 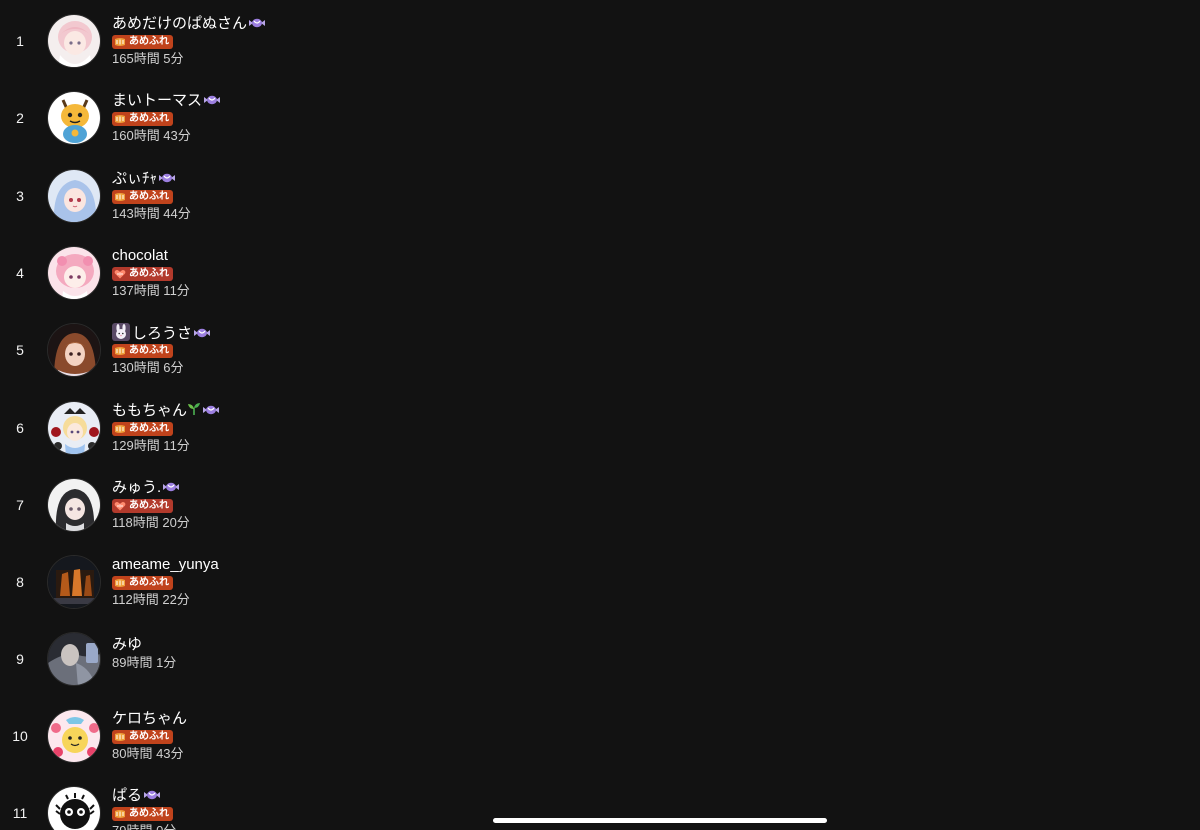 What do you see at coordinates (151, 522) in the screenshot?
I see `watch-duration: 118時間 20分` at bounding box center [151, 522].